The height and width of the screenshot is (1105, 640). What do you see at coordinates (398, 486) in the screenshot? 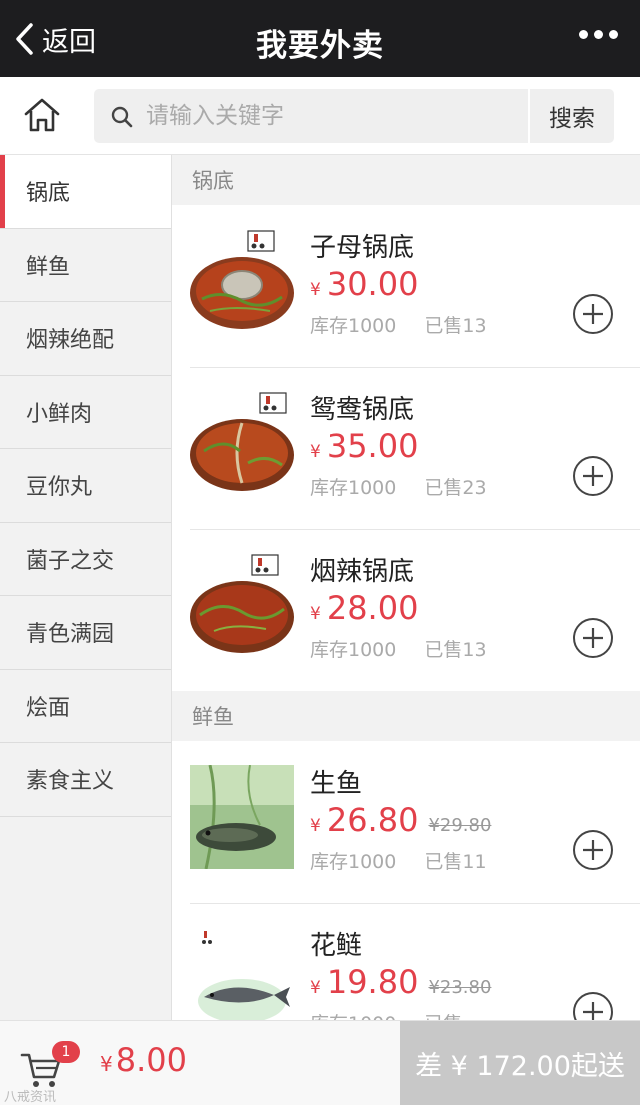
I see `product-meta: 库存1000 已售23` at bounding box center [398, 486].